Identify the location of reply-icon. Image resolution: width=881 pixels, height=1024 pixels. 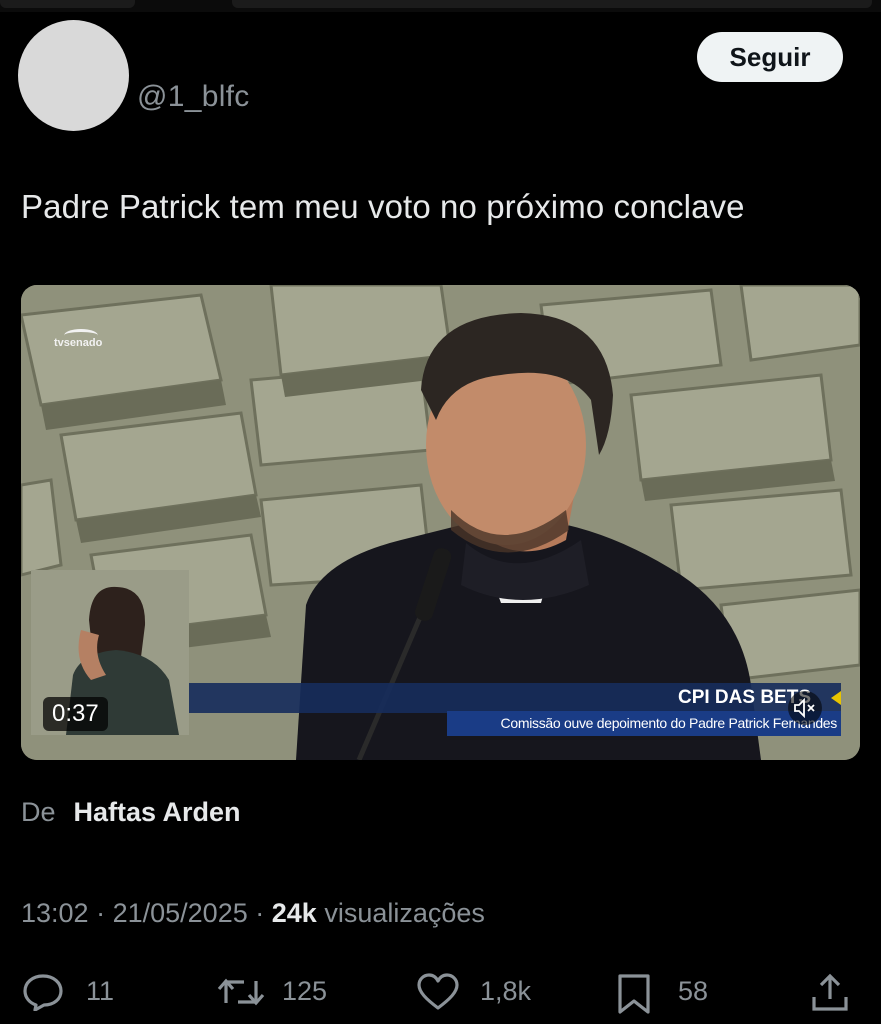
(43, 992).